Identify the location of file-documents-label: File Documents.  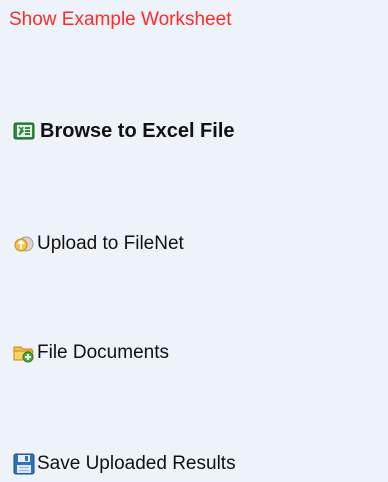
(103, 352).